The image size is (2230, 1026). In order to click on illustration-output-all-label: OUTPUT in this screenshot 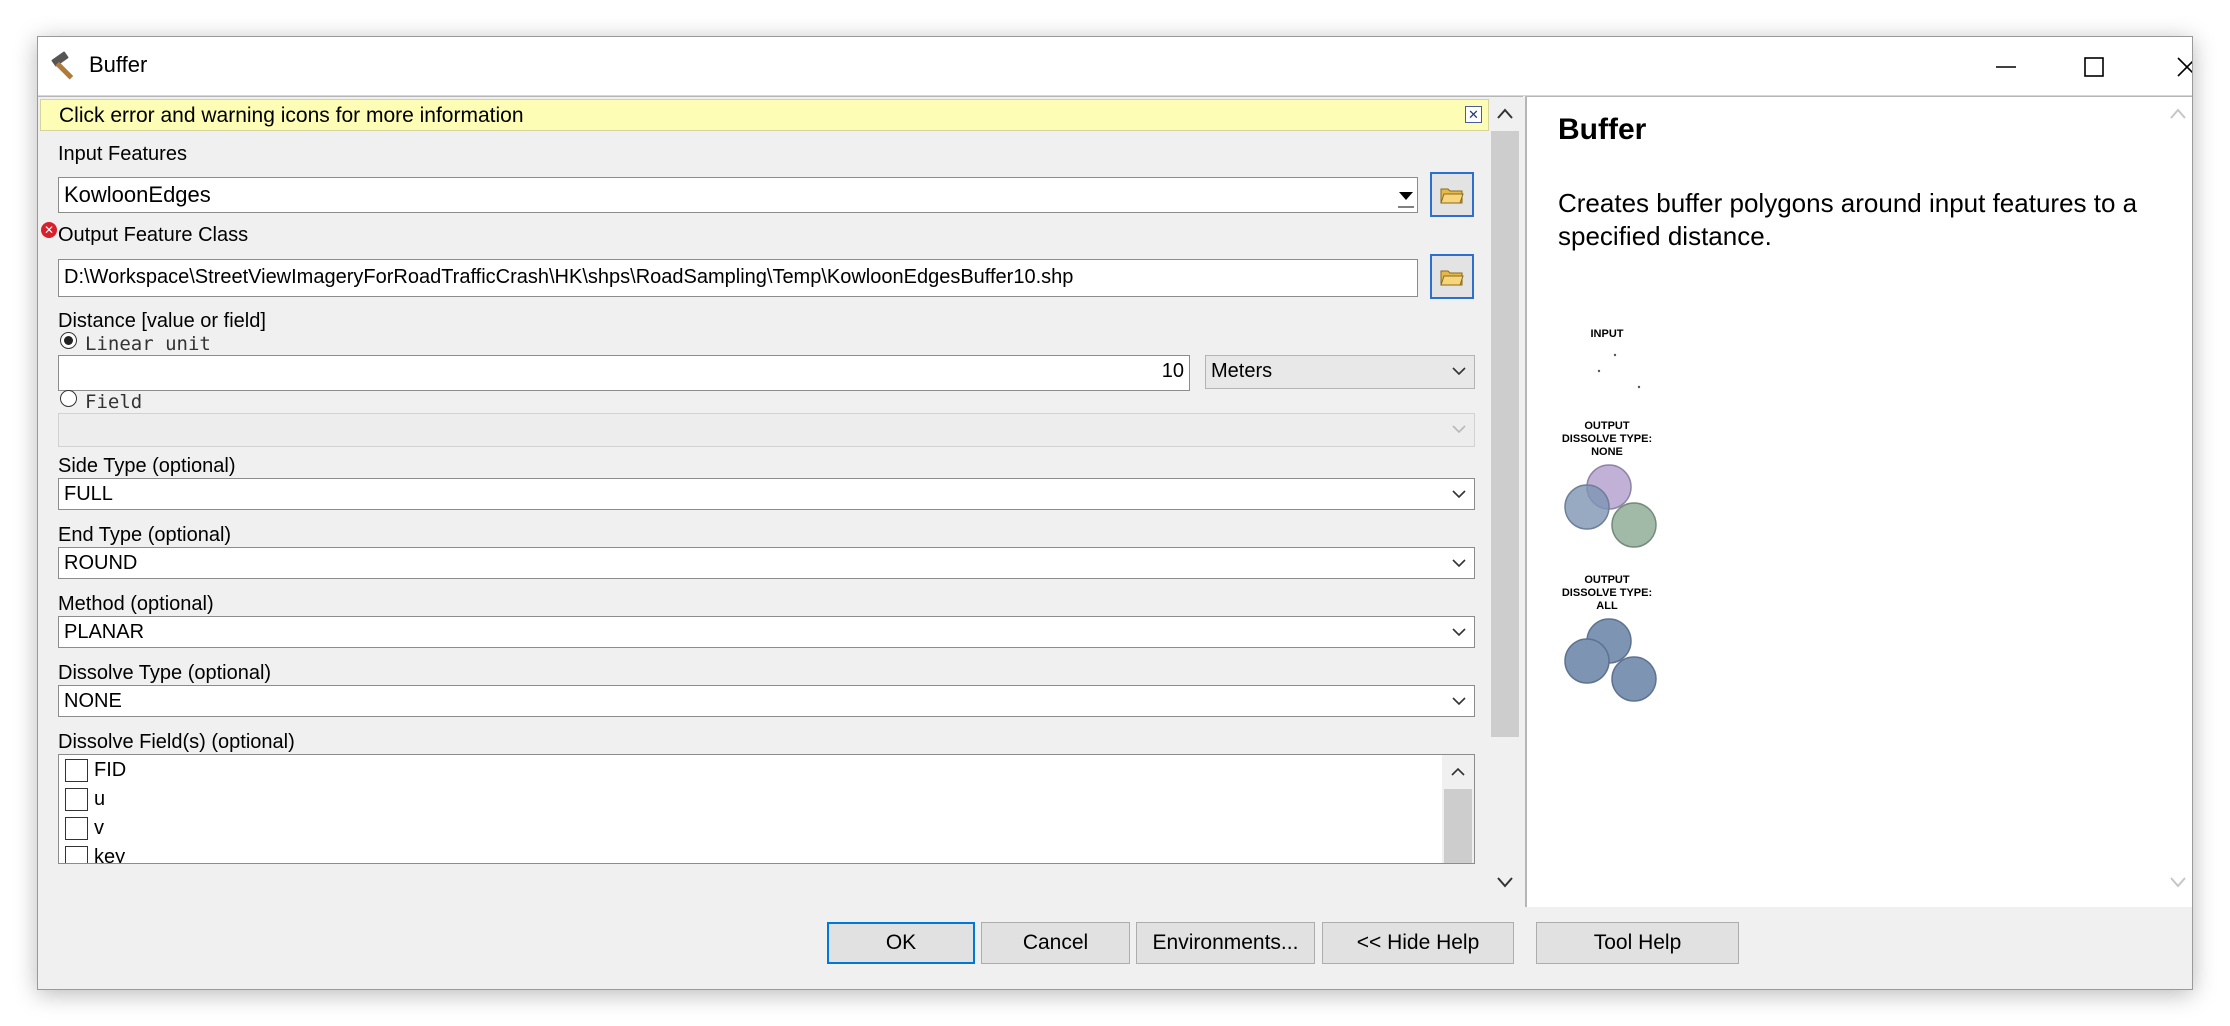, I will do `click(1607, 580)`.